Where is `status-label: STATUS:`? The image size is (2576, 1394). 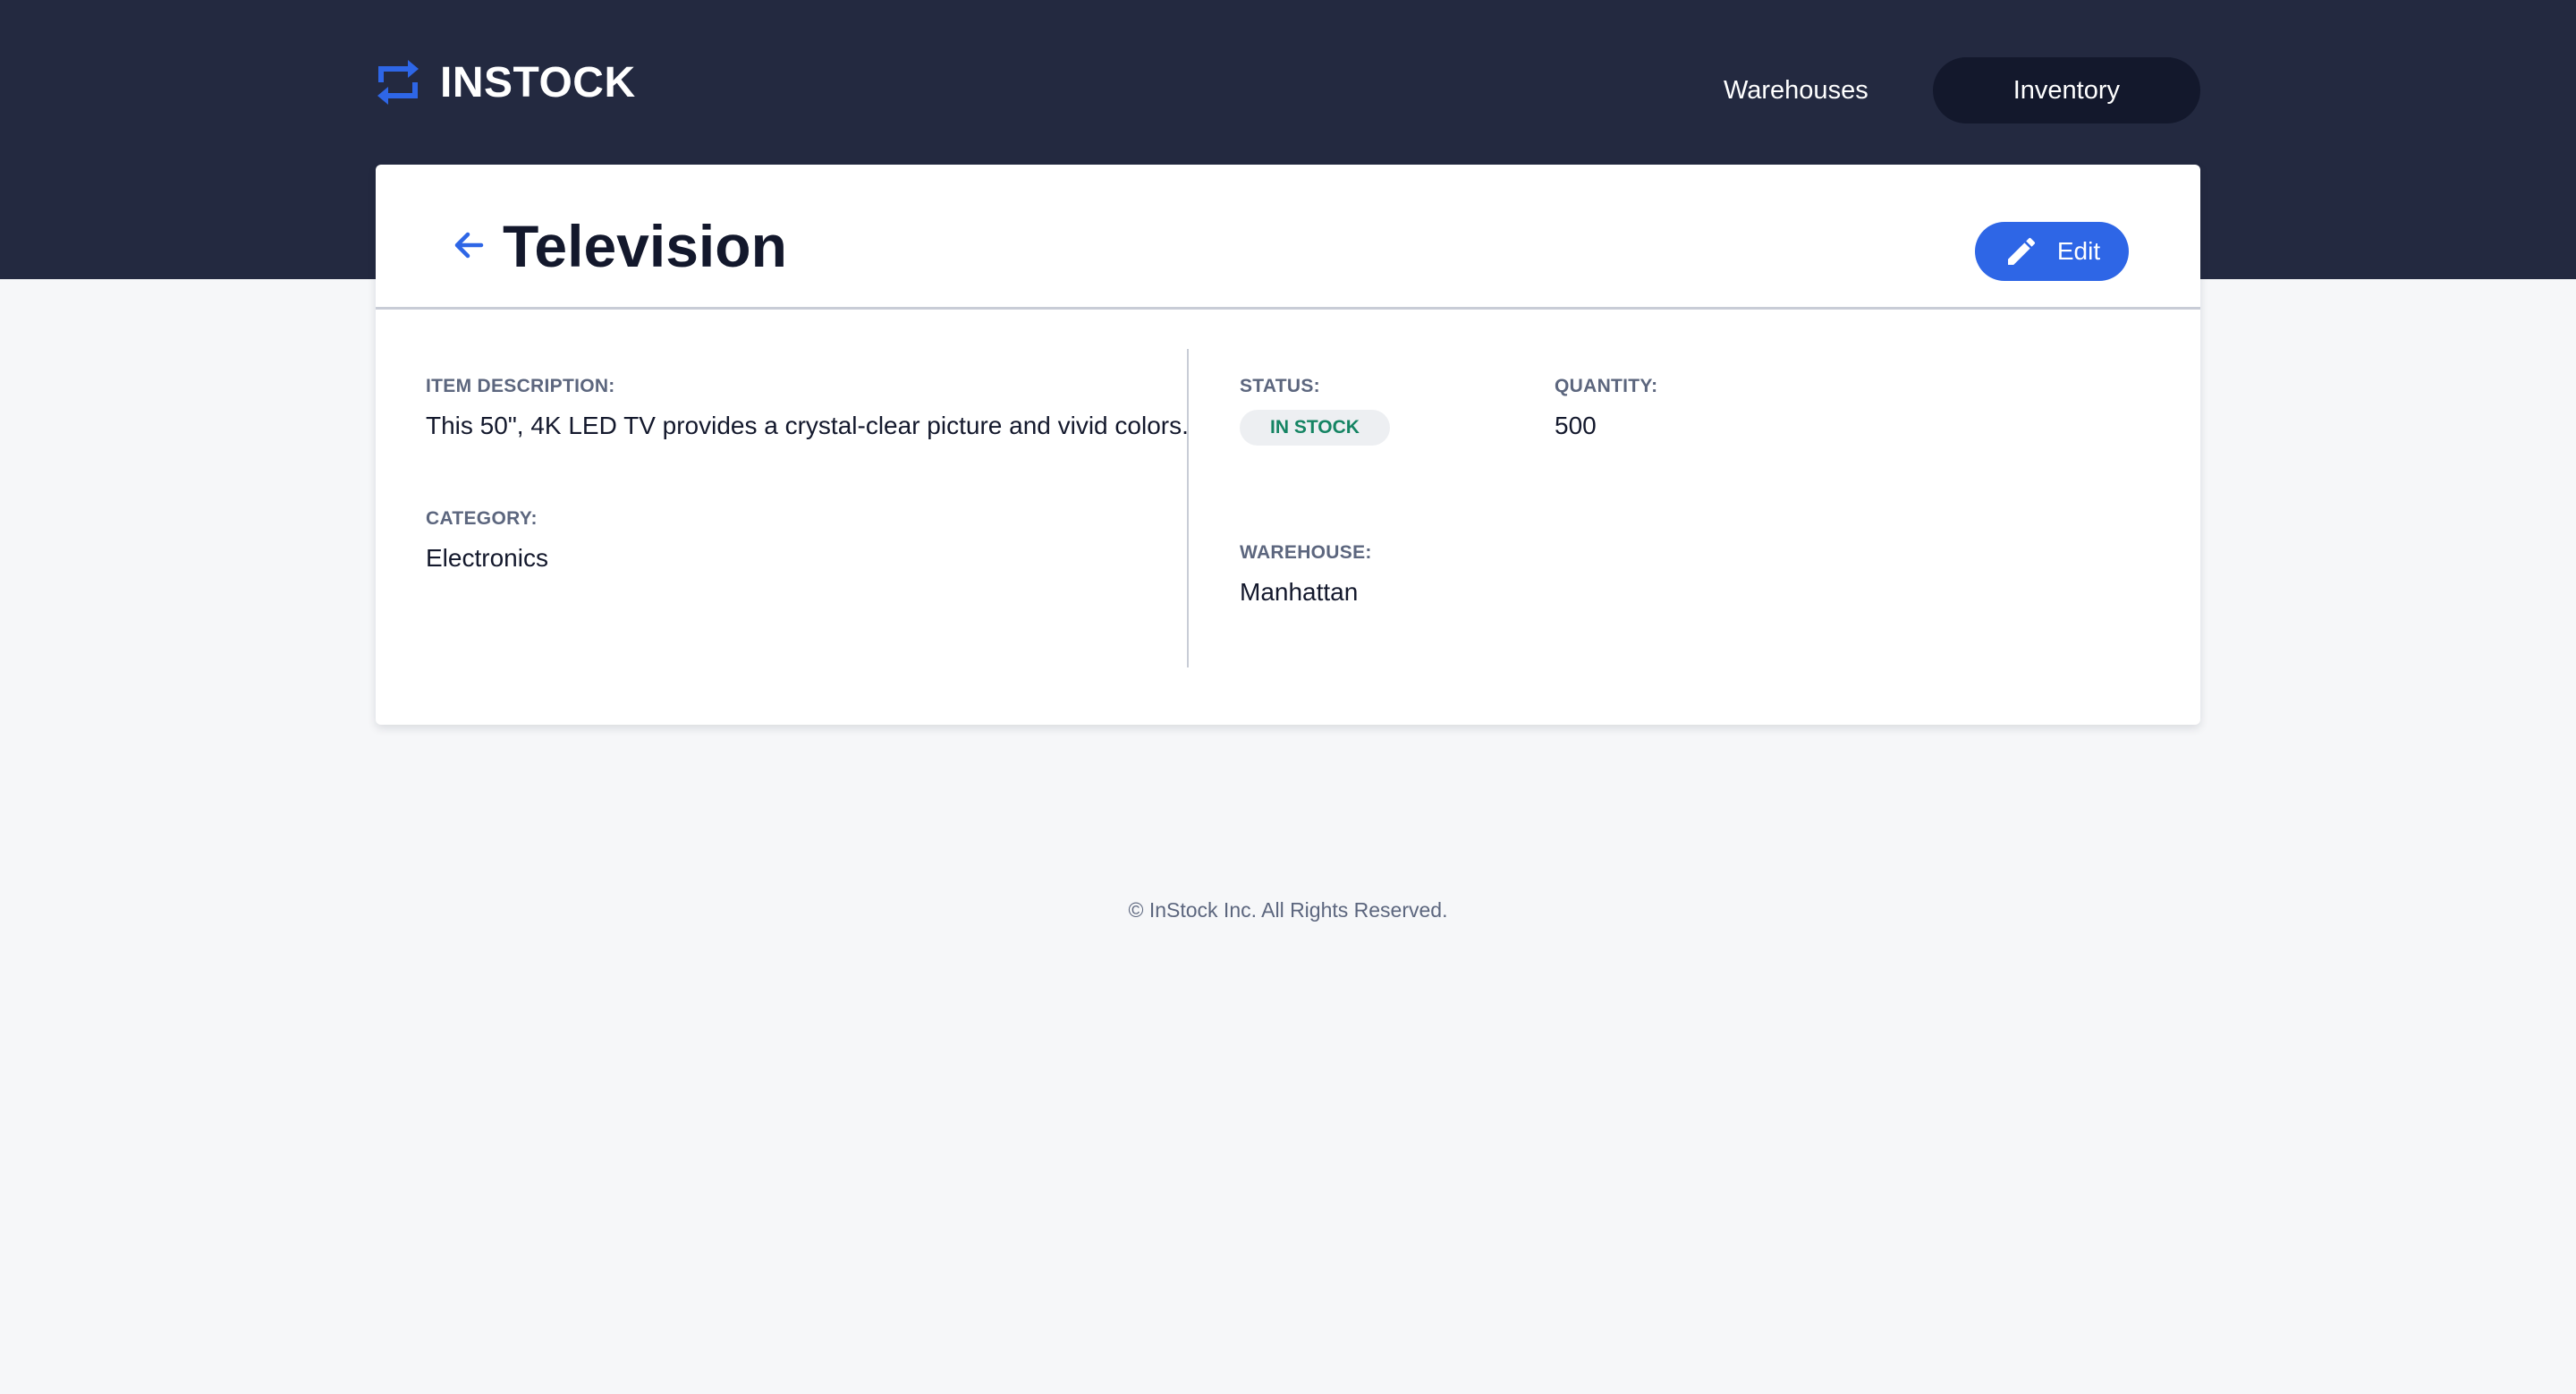 status-label: STATUS: is located at coordinates (1280, 386).